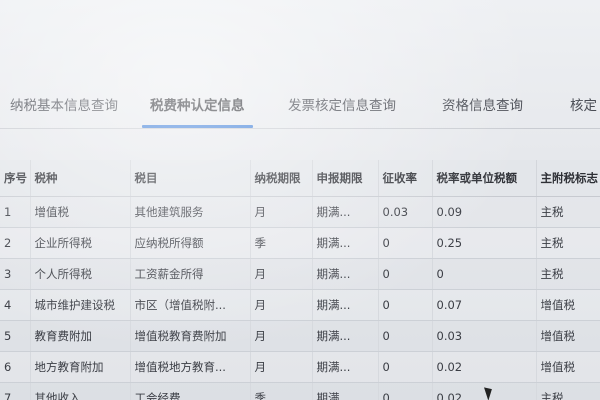  Describe the element at coordinates (484, 305) in the screenshot. I see `cell-tax-rate: 0.07` at that location.